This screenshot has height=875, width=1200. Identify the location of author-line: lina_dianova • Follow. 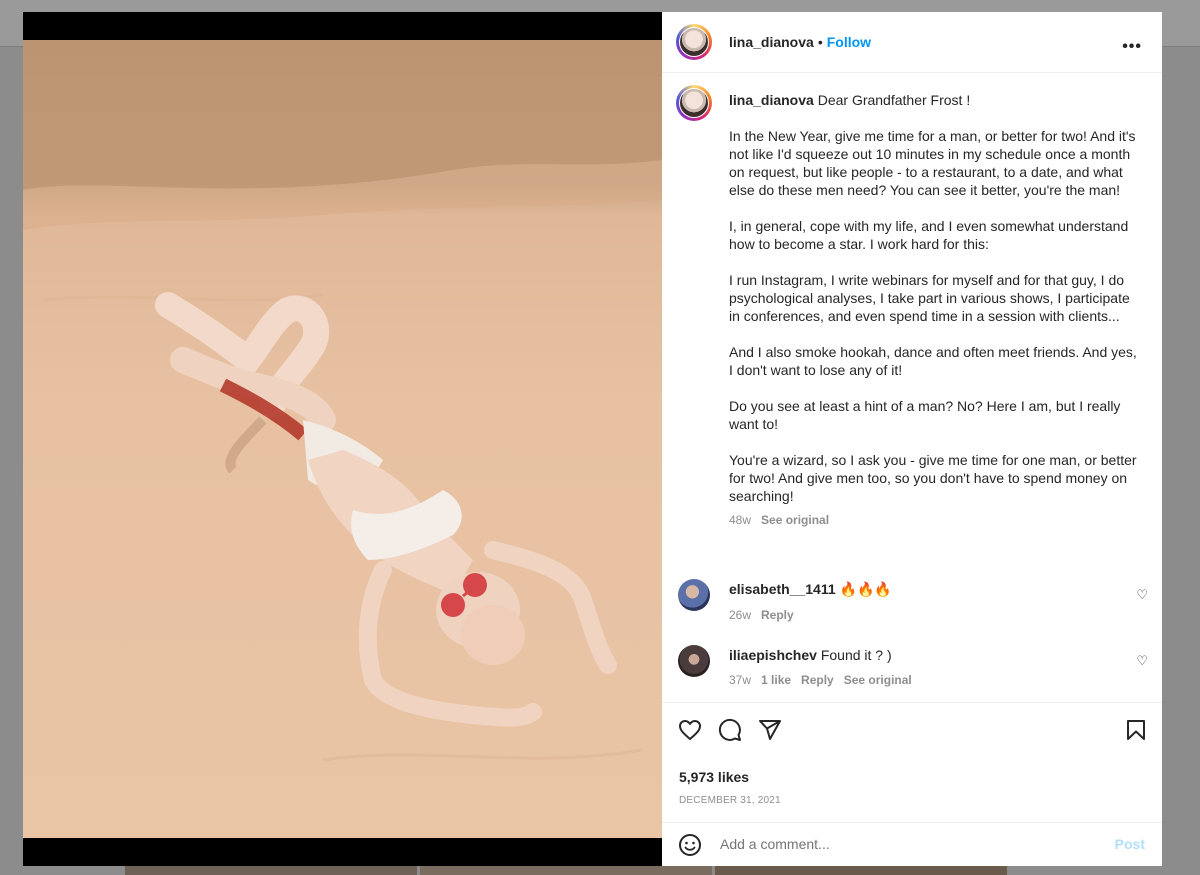
(800, 43).